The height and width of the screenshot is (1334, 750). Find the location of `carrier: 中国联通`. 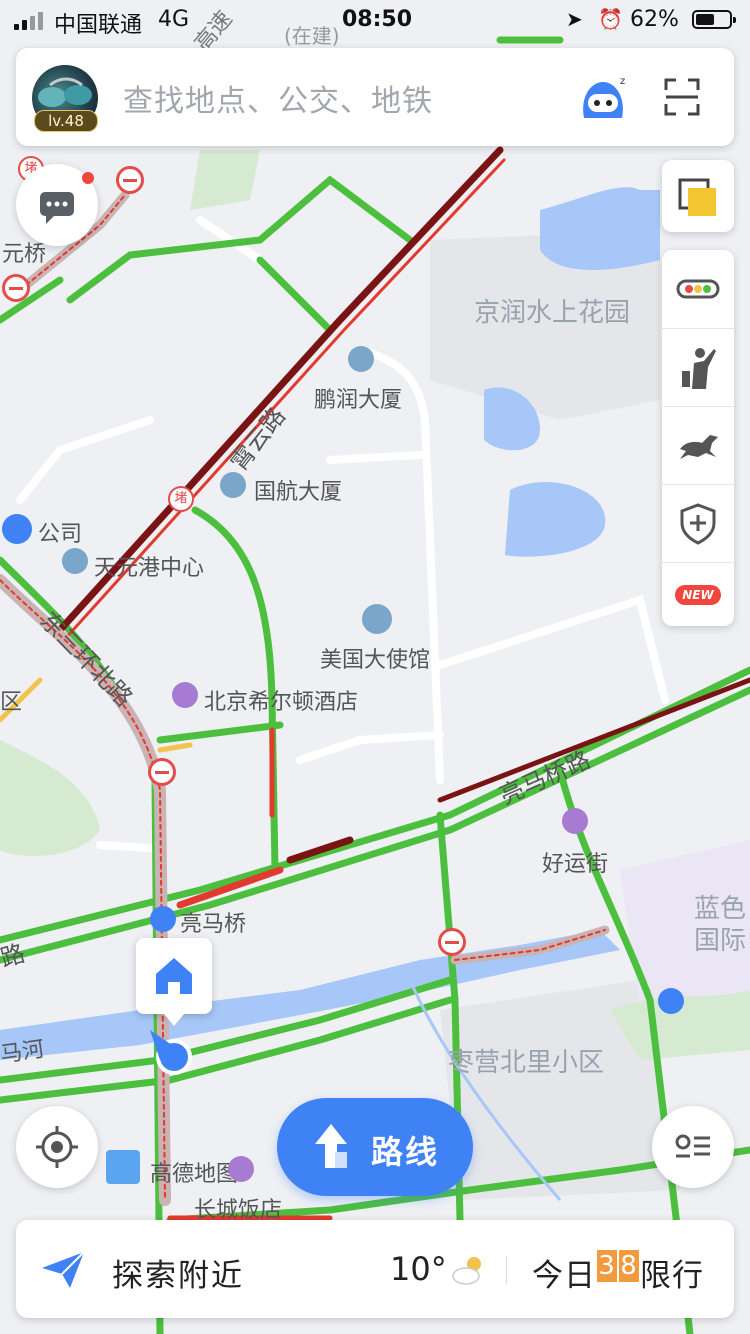

carrier: 中国联通 is located at coordinates (98, 25).